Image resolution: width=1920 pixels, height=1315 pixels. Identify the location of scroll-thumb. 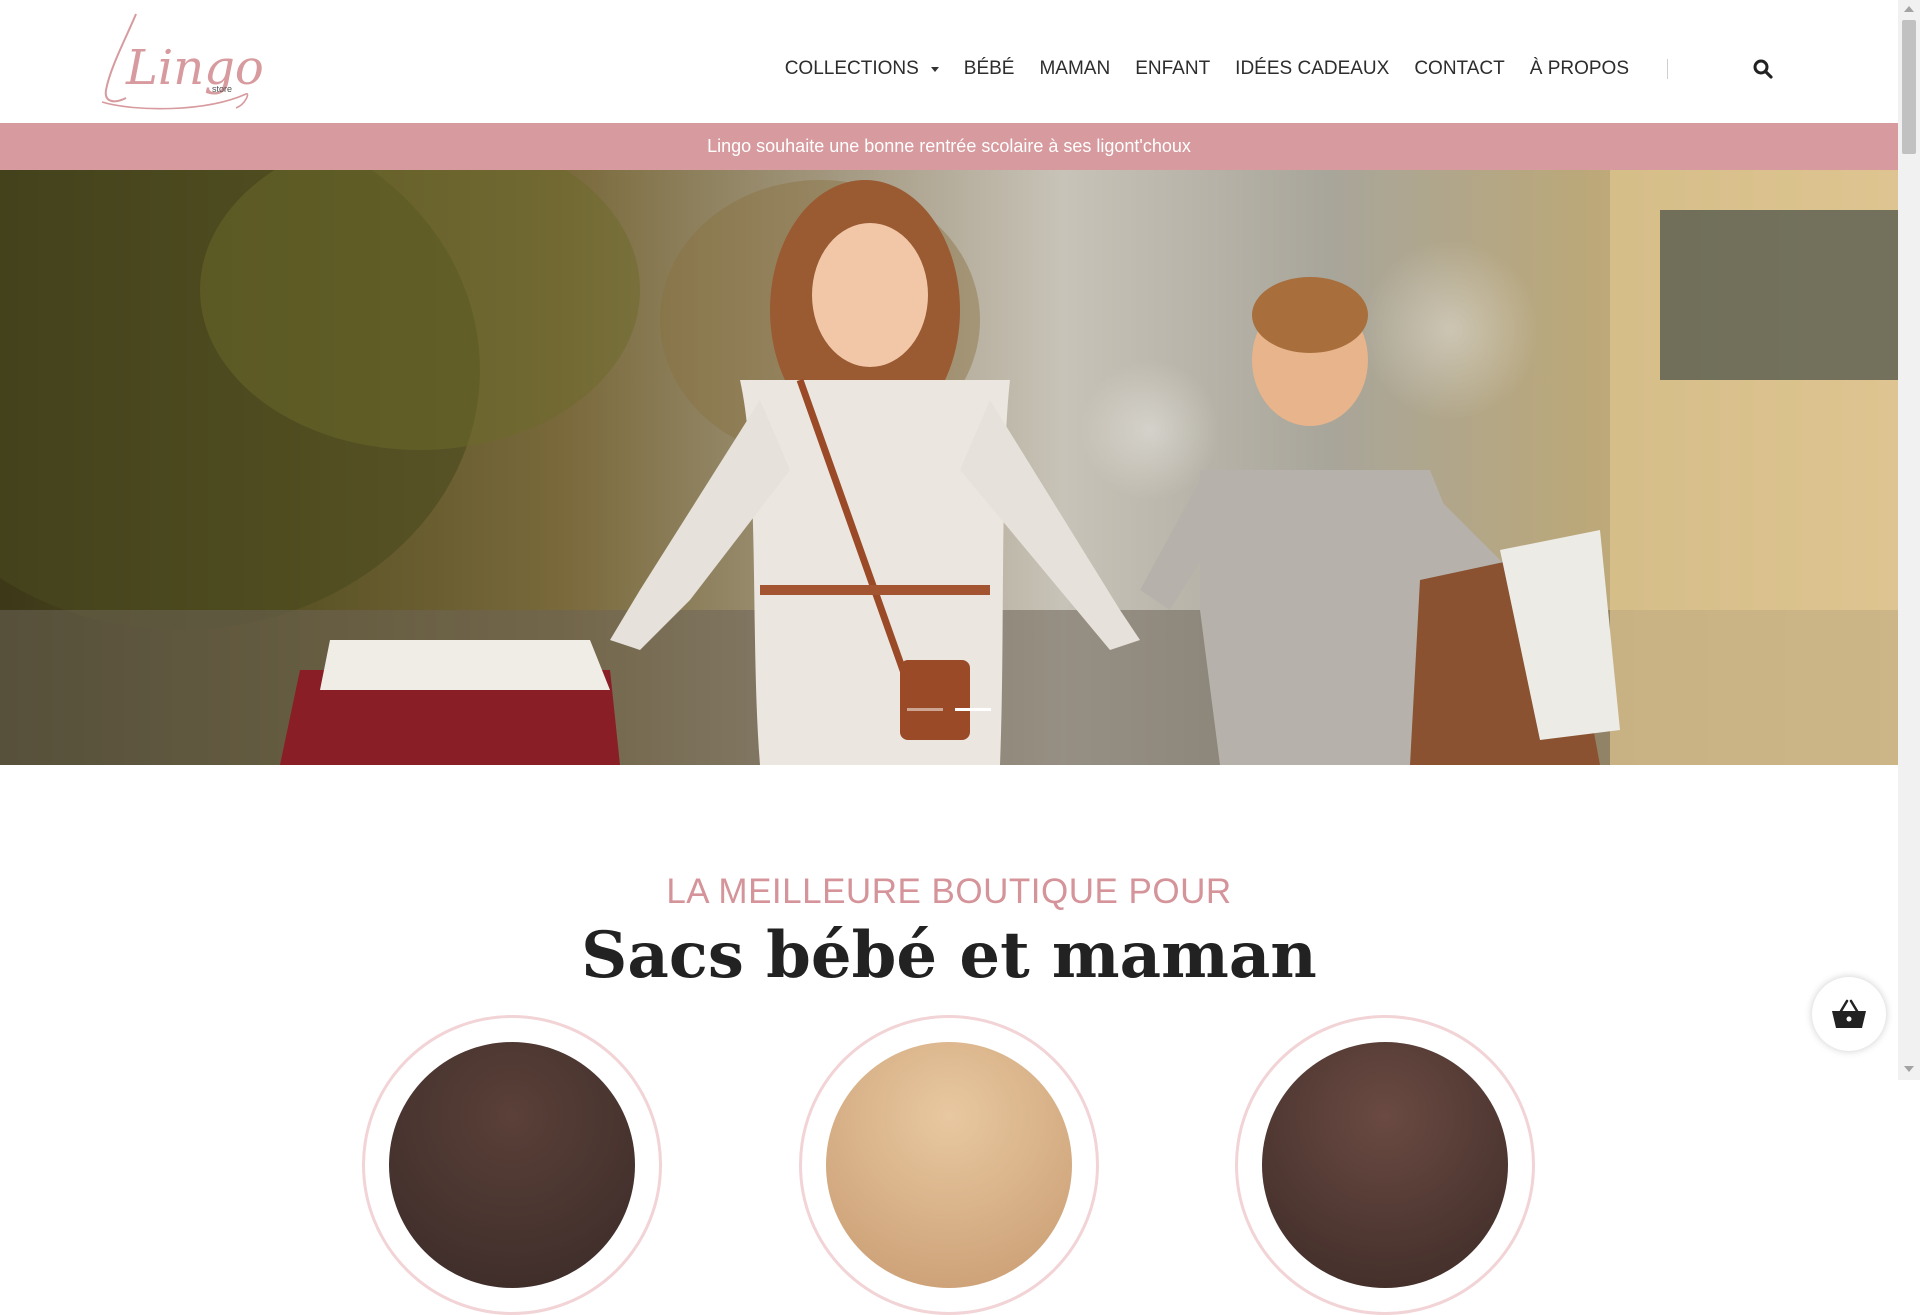
(1909, 87).